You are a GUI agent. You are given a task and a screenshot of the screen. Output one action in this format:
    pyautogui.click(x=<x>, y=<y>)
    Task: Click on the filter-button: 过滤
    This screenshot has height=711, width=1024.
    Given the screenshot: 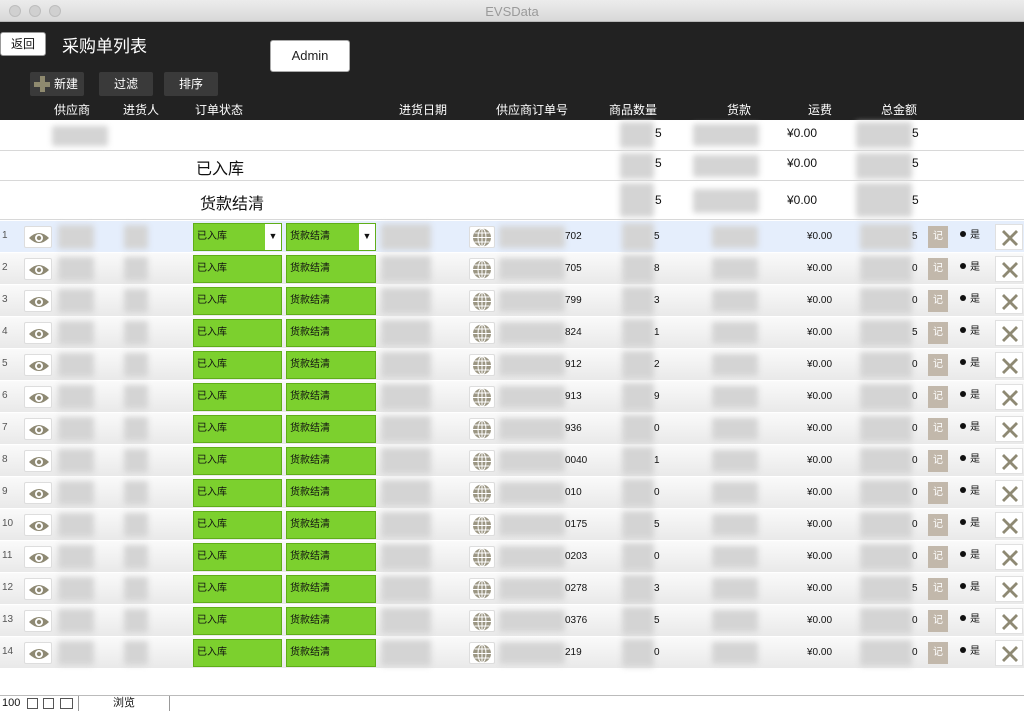 What is the action you would take?
    pyautogui.click(x=126, y=84)
    